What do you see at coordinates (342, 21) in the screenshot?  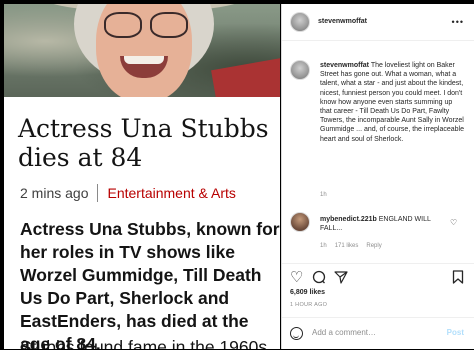 I see `author-username: stevenwmoffat` at bounding box center [342, 21].